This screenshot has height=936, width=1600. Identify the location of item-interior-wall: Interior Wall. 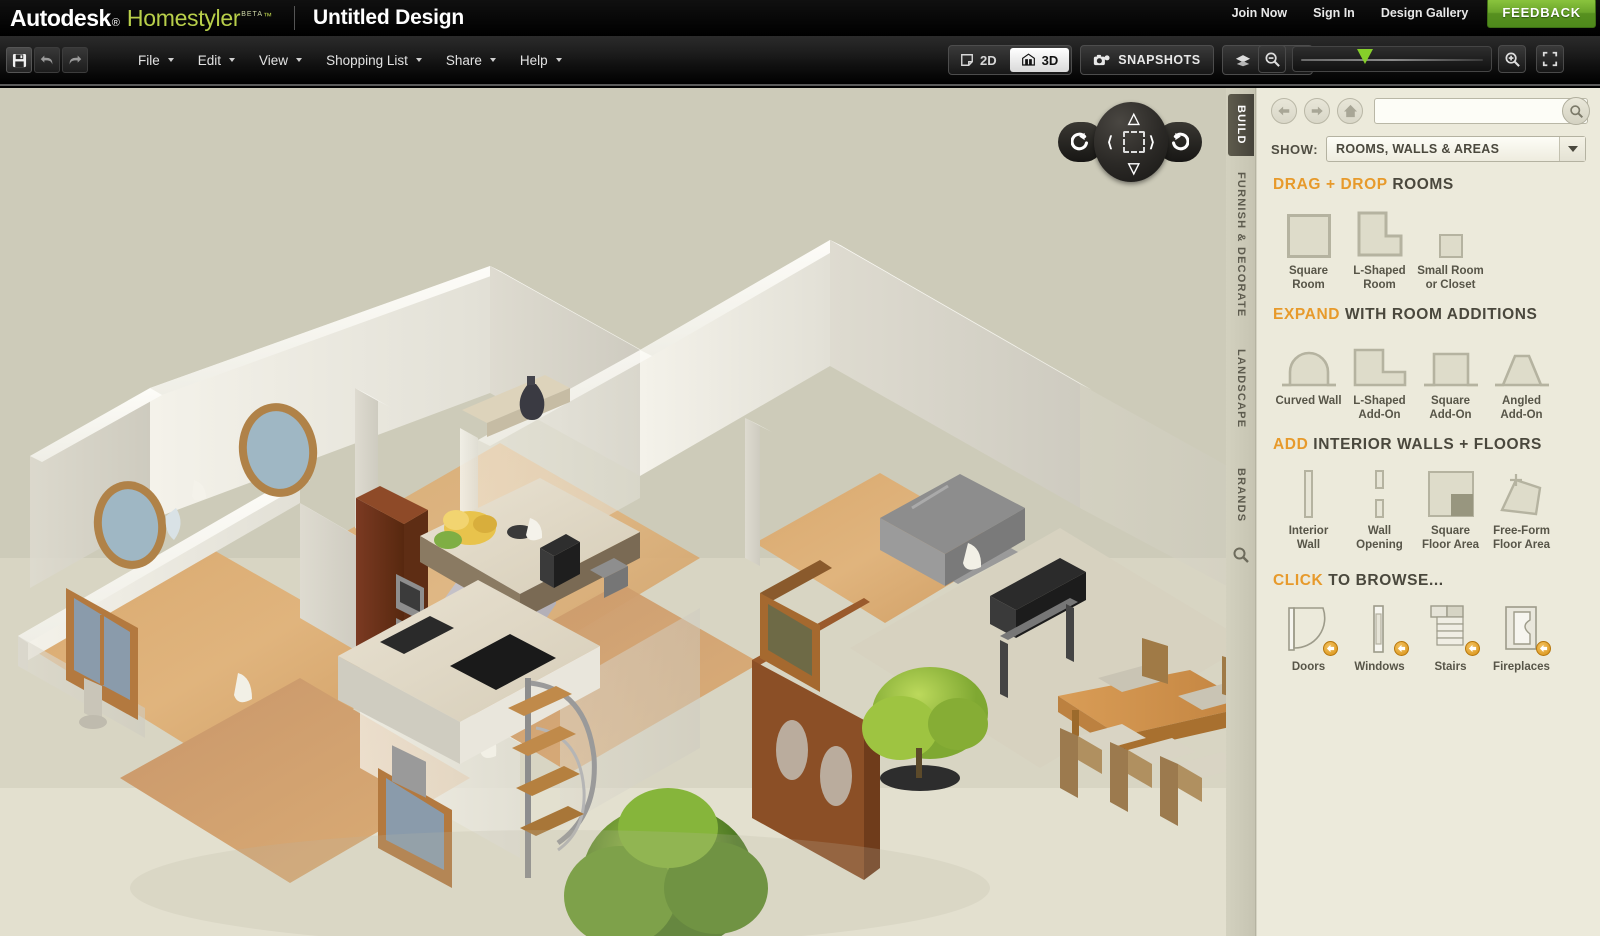
(1308, 508).